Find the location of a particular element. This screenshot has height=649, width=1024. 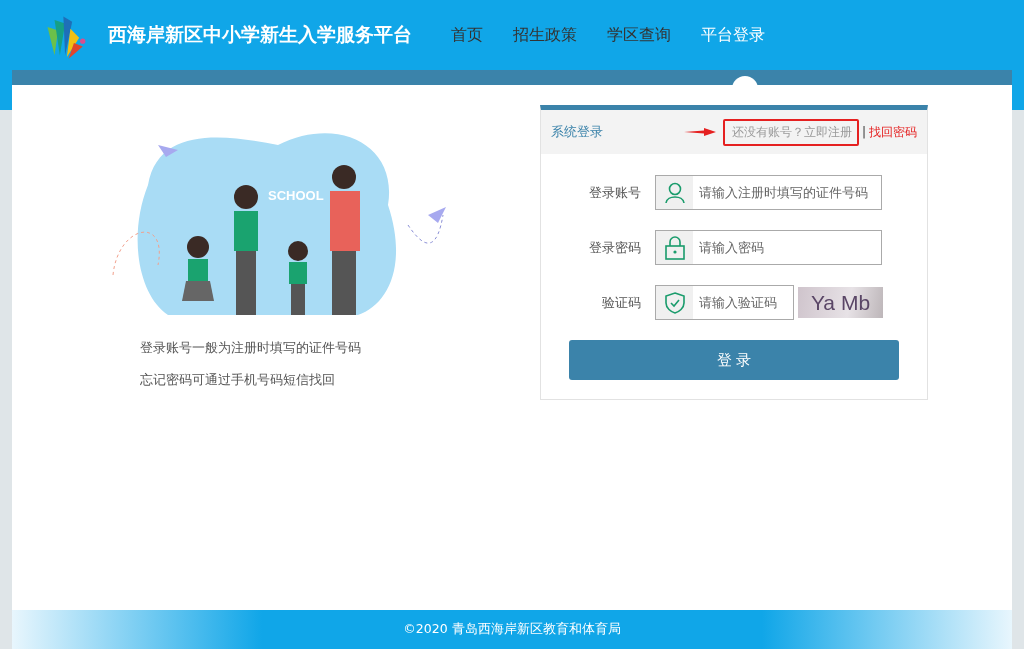

register-link: 还没有账号？立即注册 is located at coordinates (790, 132).